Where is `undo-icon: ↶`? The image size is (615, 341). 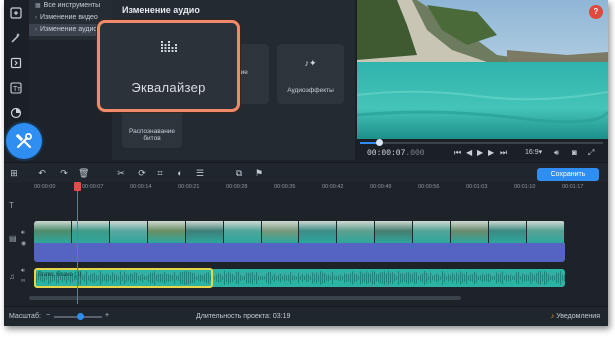
undo-icon: ↶ is located at coordinates (42, 173).